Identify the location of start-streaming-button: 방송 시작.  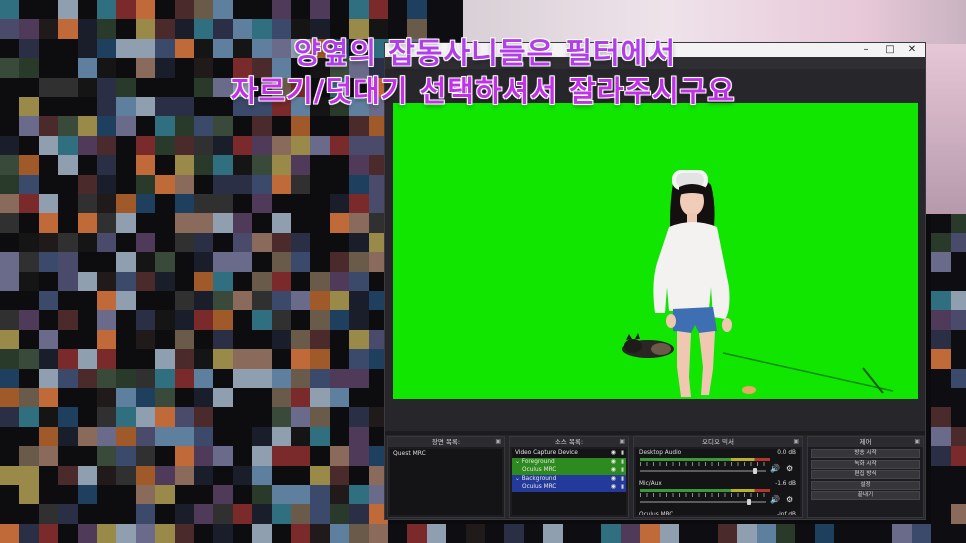
(865, 453).